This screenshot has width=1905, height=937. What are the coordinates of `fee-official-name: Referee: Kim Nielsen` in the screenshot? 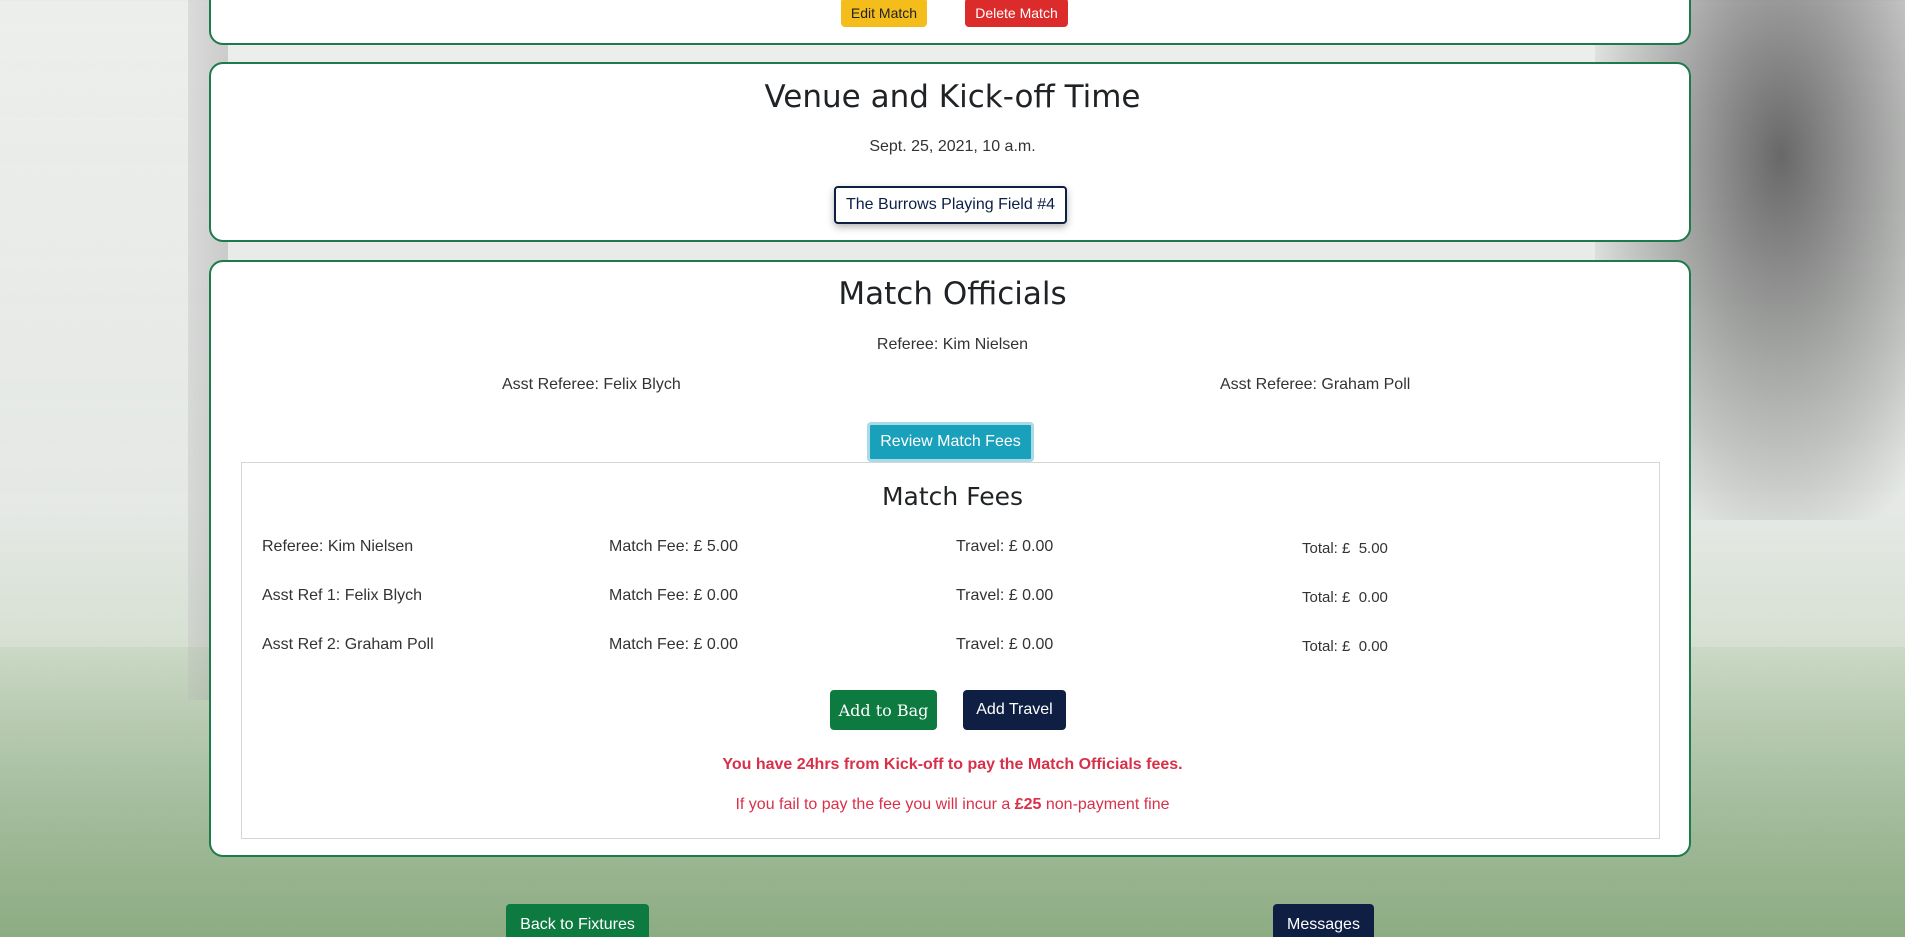 It's located at (338, 546).